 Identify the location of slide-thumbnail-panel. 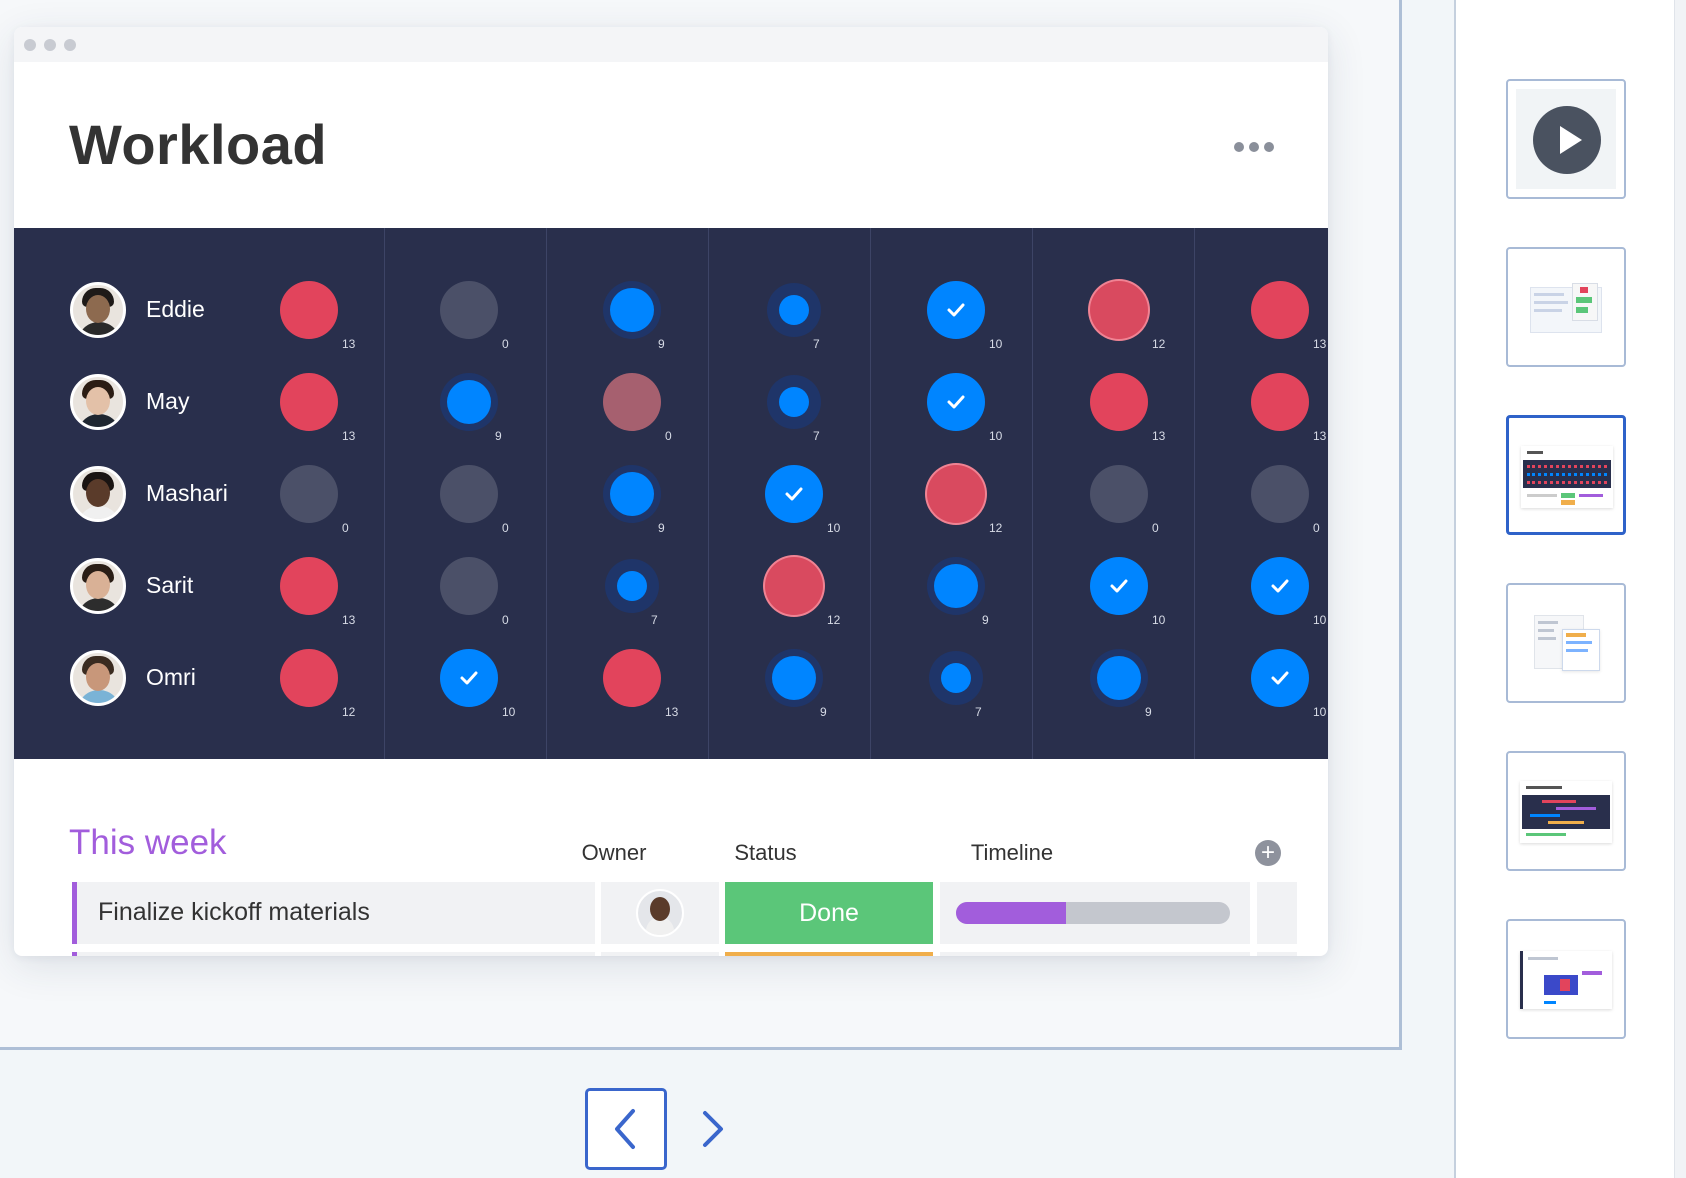
(1570, 589).